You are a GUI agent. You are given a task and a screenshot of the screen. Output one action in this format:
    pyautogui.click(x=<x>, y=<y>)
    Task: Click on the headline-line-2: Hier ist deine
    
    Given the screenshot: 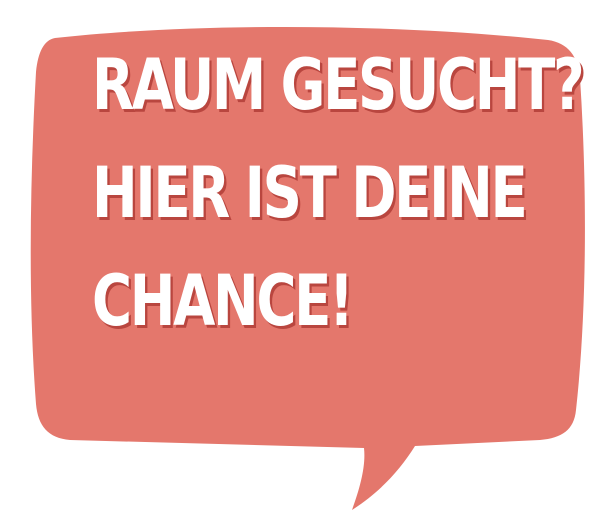 What is the action you would take?
    pyautogui.click(x=310, y=193)
    